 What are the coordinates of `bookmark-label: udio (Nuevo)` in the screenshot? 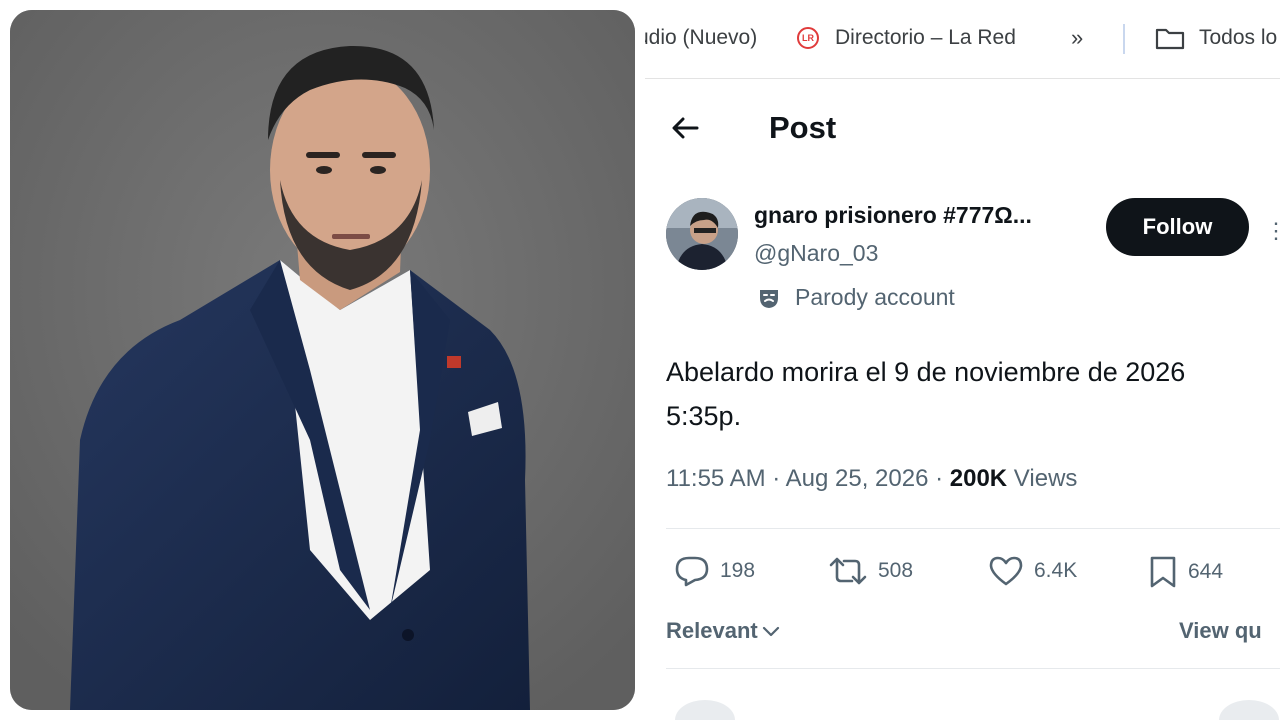 It's located at (701, 37).